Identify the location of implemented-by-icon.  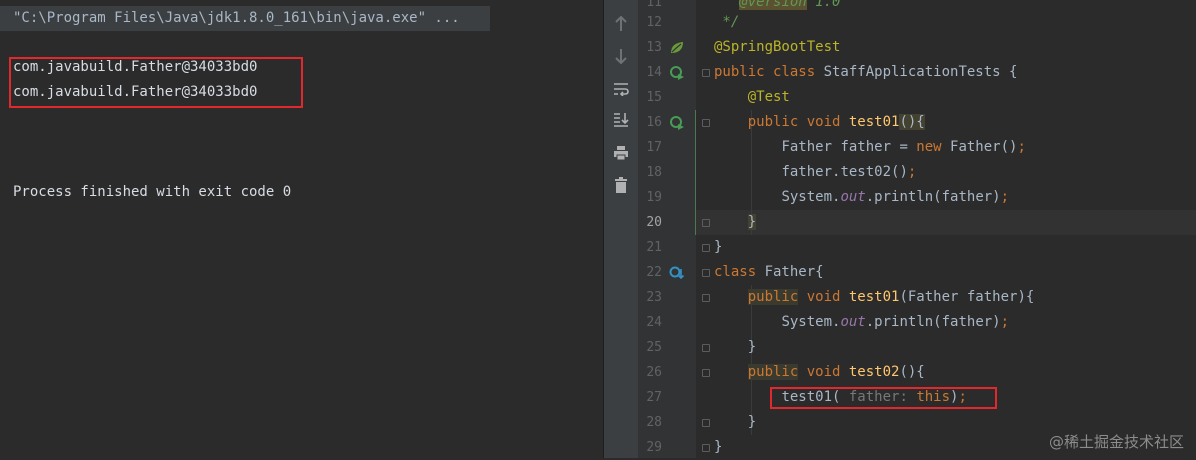
(677, 273).